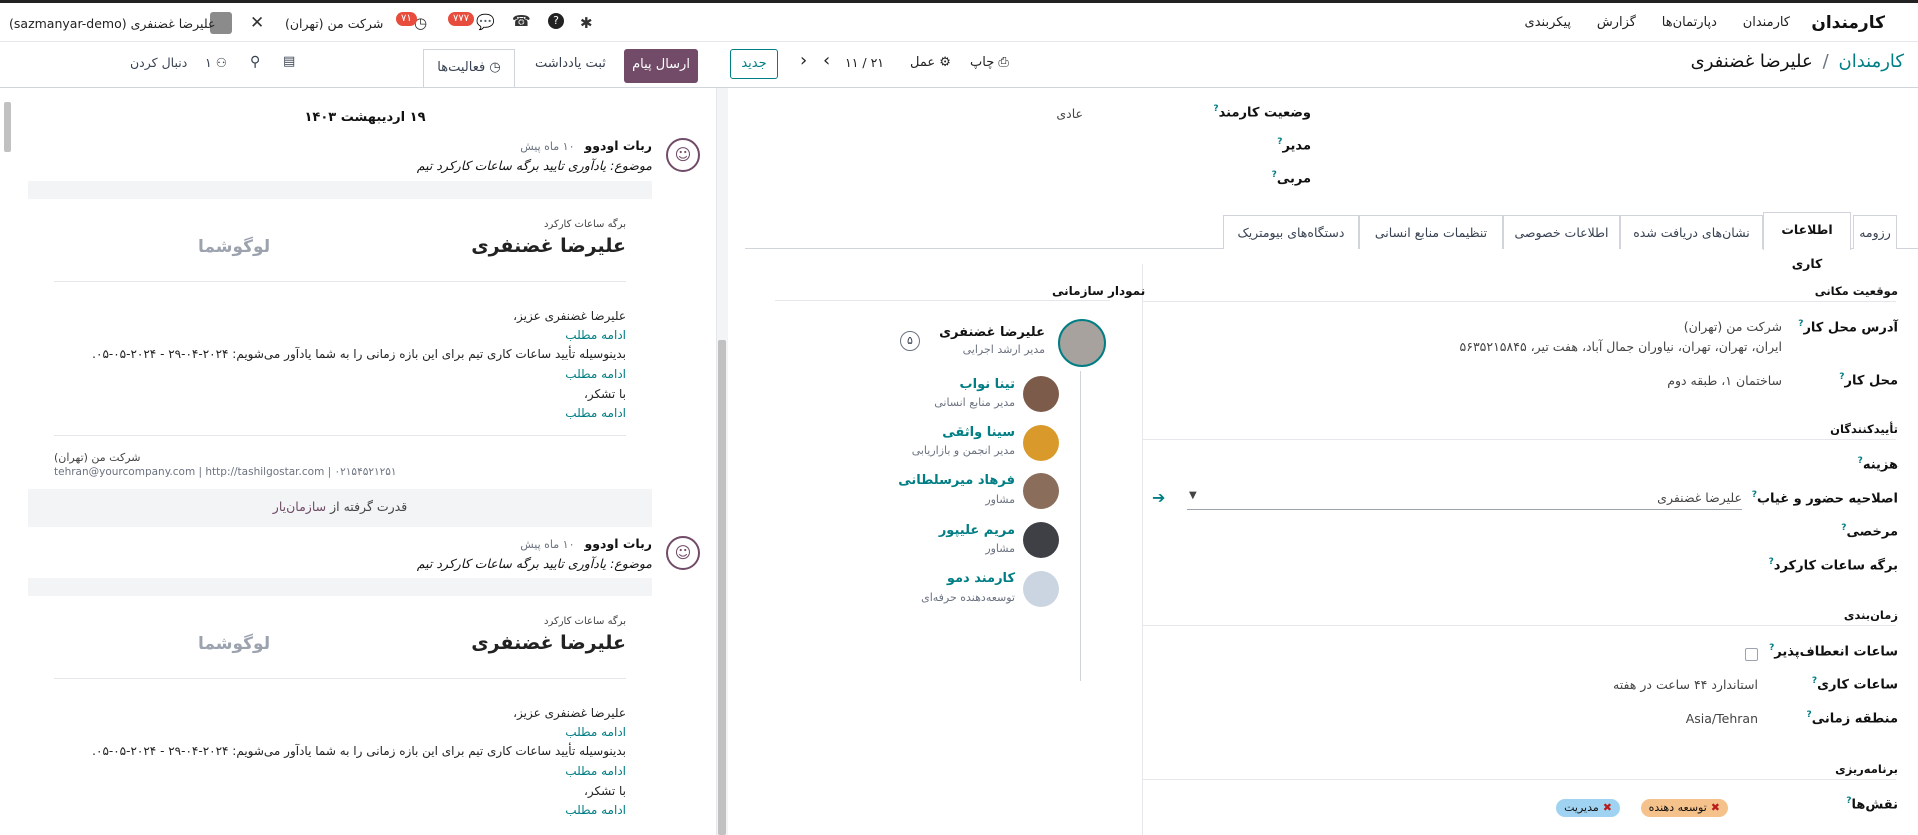 The width and height of the screenshot is (1918, 835). What do you see at coordinates (1854, 684) in the screenshot?
I see `working-hours-label: ساعات کاری?` at bounding box center [1854, 684].